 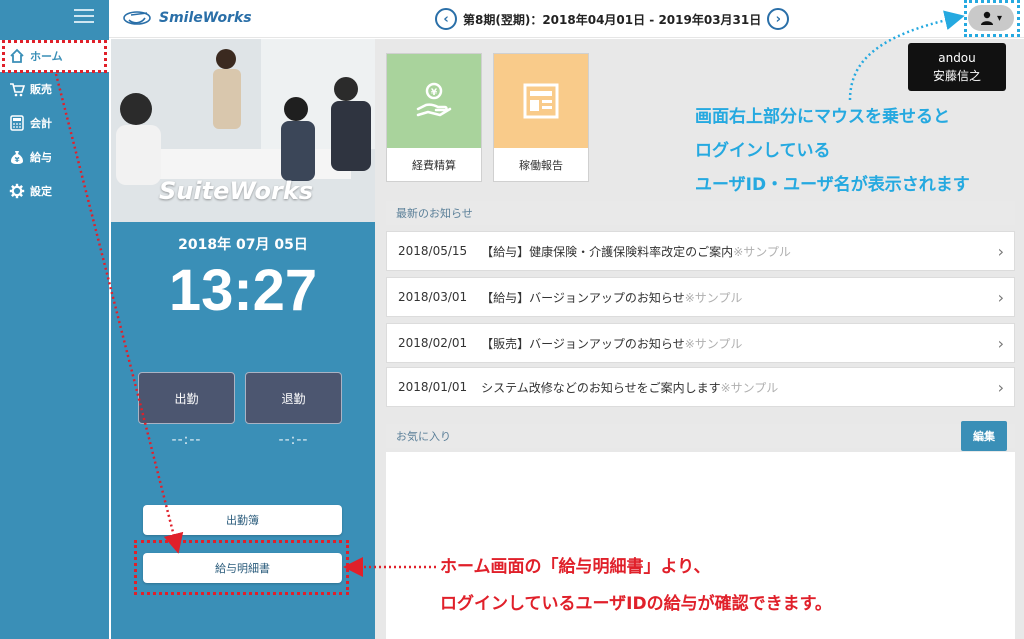 I want to click on period-label: 第8期(翌期)：2018年04月01日 - 2019年03月31日, so click(x=612, y=19).